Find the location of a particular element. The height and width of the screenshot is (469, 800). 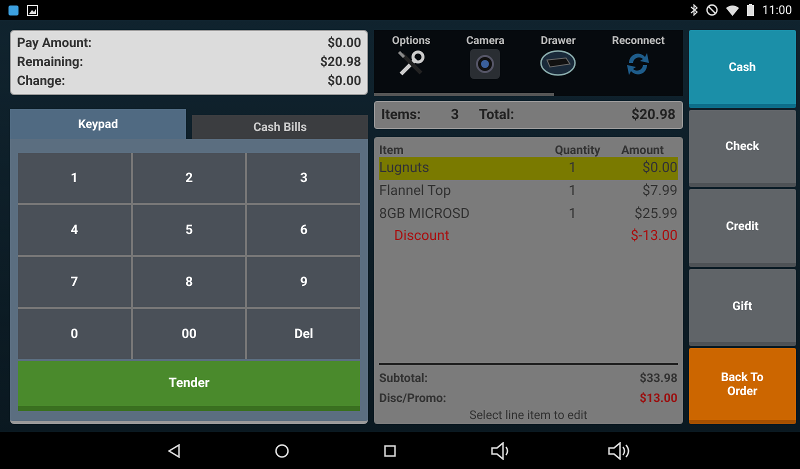

payment-button: Cash is located at coordinates (742, 69).